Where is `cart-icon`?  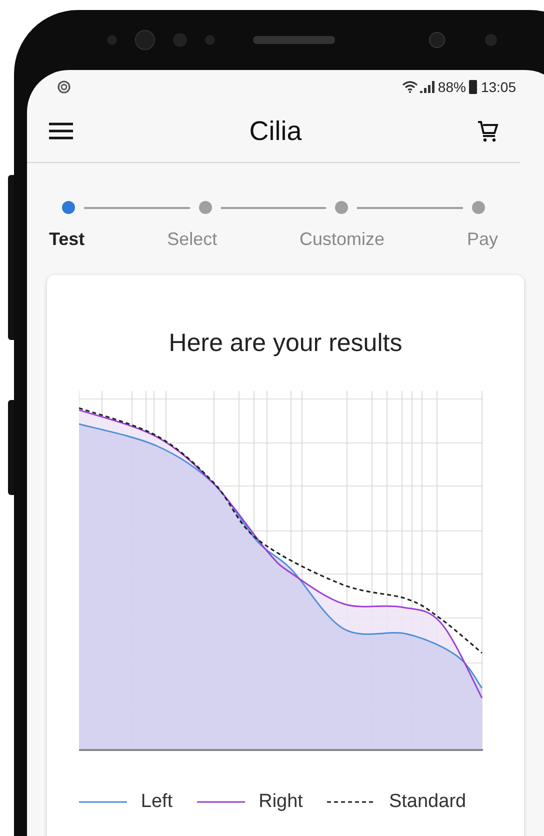 cart-icon is located at coordinates (488, 131).